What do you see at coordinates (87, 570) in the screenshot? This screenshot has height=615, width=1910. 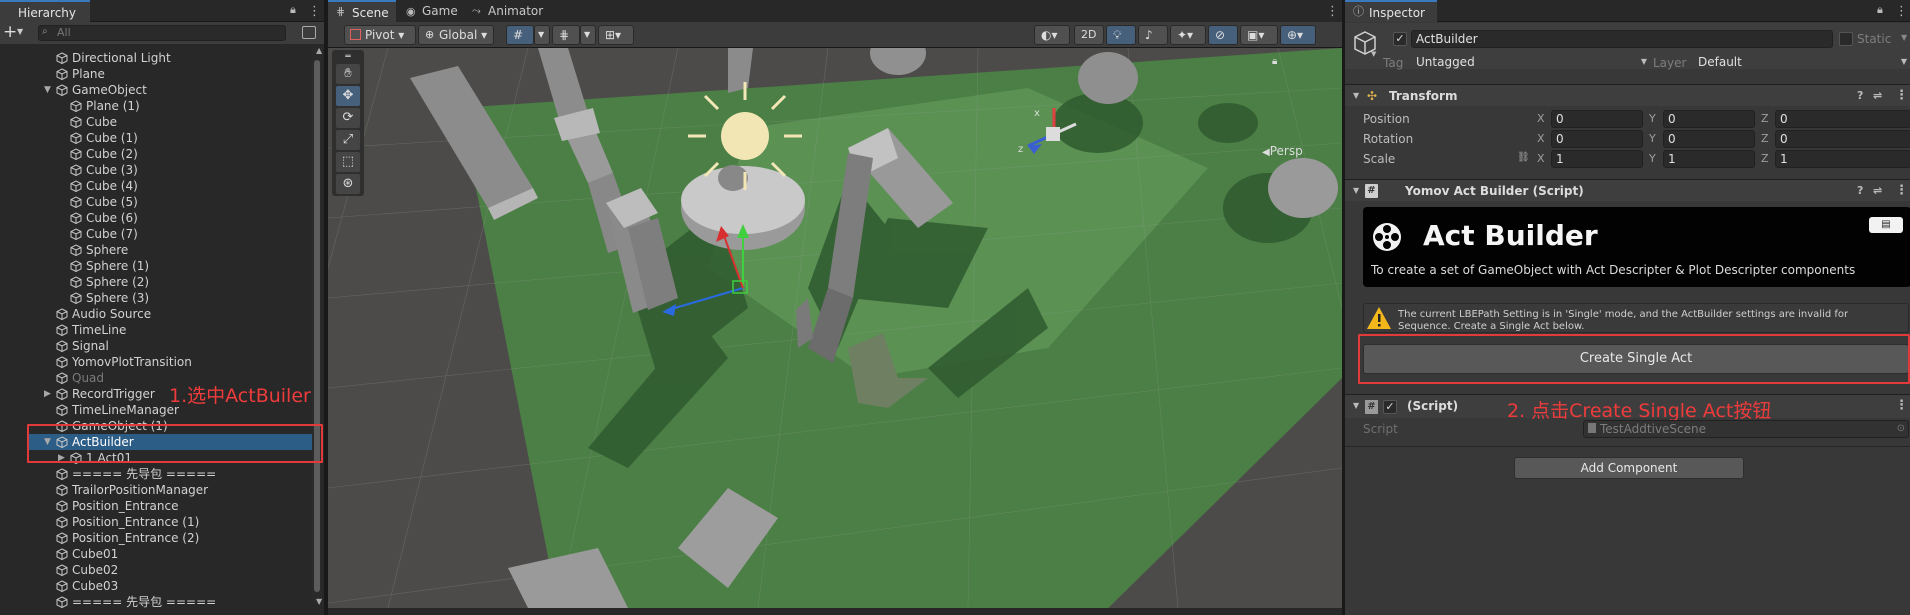 I see `hierarchy-item: Cube02` at bounding box center [87, 570].